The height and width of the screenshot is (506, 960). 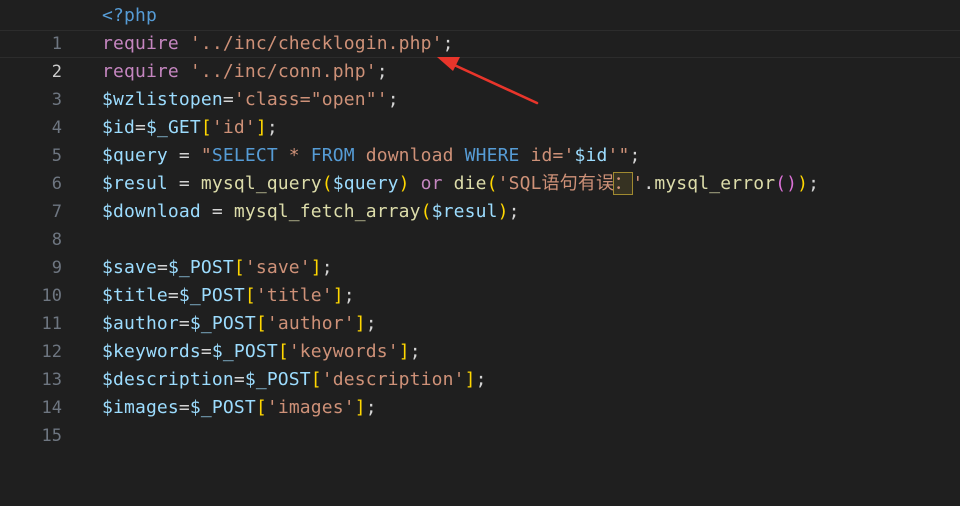 What do you see at coordinates (250, 100) in the screenshot?
I see `line-code: $wzlistopen='class="open"';` at bounding box center [250, 100].